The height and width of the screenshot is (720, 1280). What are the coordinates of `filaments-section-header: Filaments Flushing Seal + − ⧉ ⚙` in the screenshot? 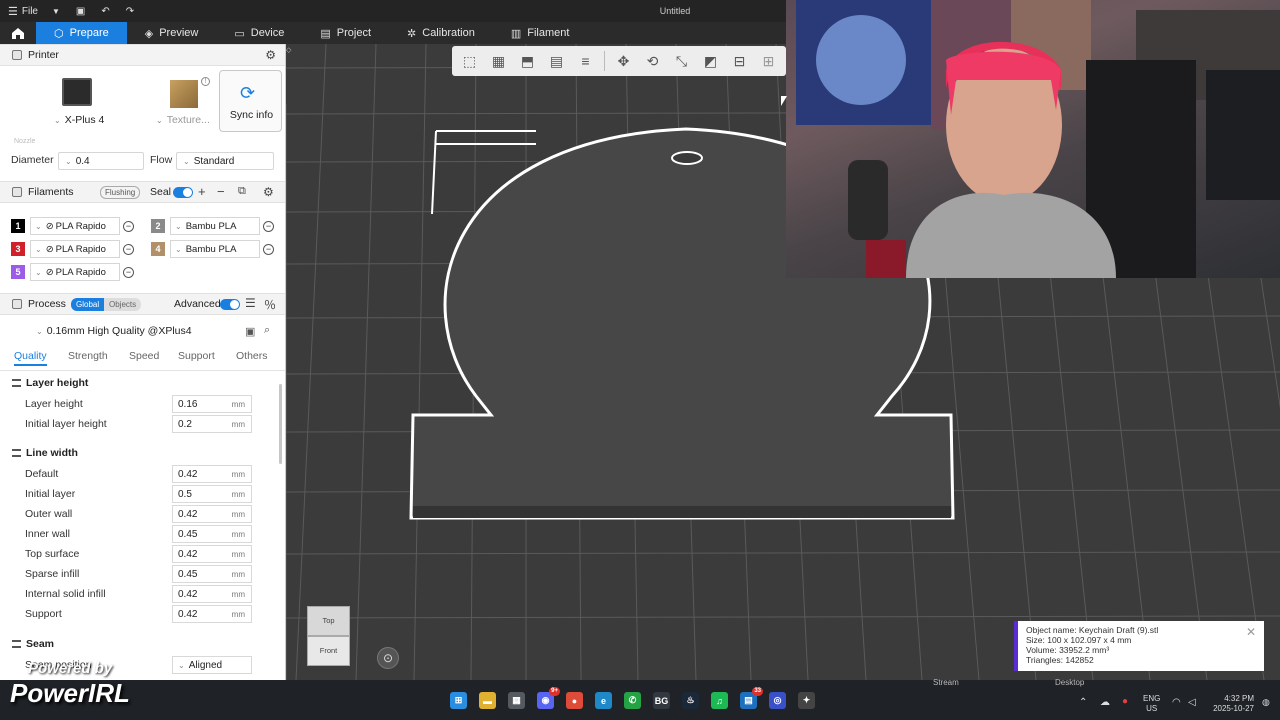 It's located at (142, 192).